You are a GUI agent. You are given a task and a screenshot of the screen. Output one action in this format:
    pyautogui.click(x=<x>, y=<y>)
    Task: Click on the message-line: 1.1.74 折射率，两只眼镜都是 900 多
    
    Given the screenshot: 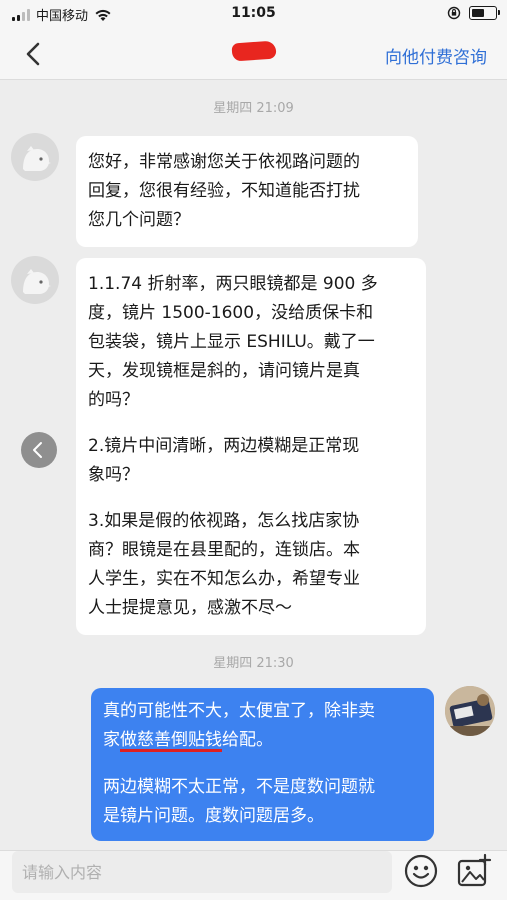 What is the action you would take?
    pyautogui.click(x=233, y=284)
    